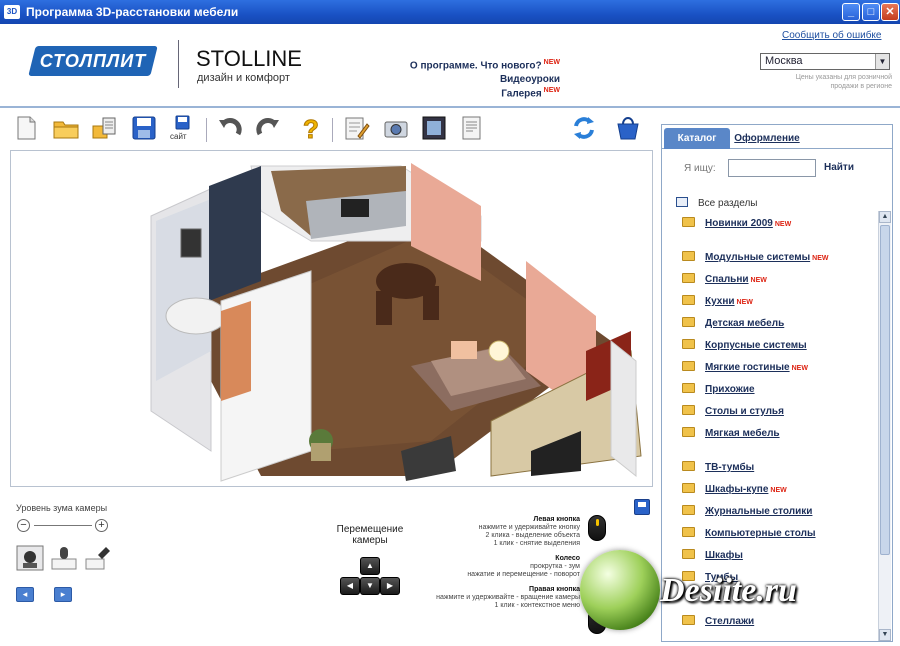 This screenshot has width=900, height=646. What do you see at coordinates (327, 129) in the screenshot?
I see `main-toolbar: сайт ?` at bounding box center [327, 129].